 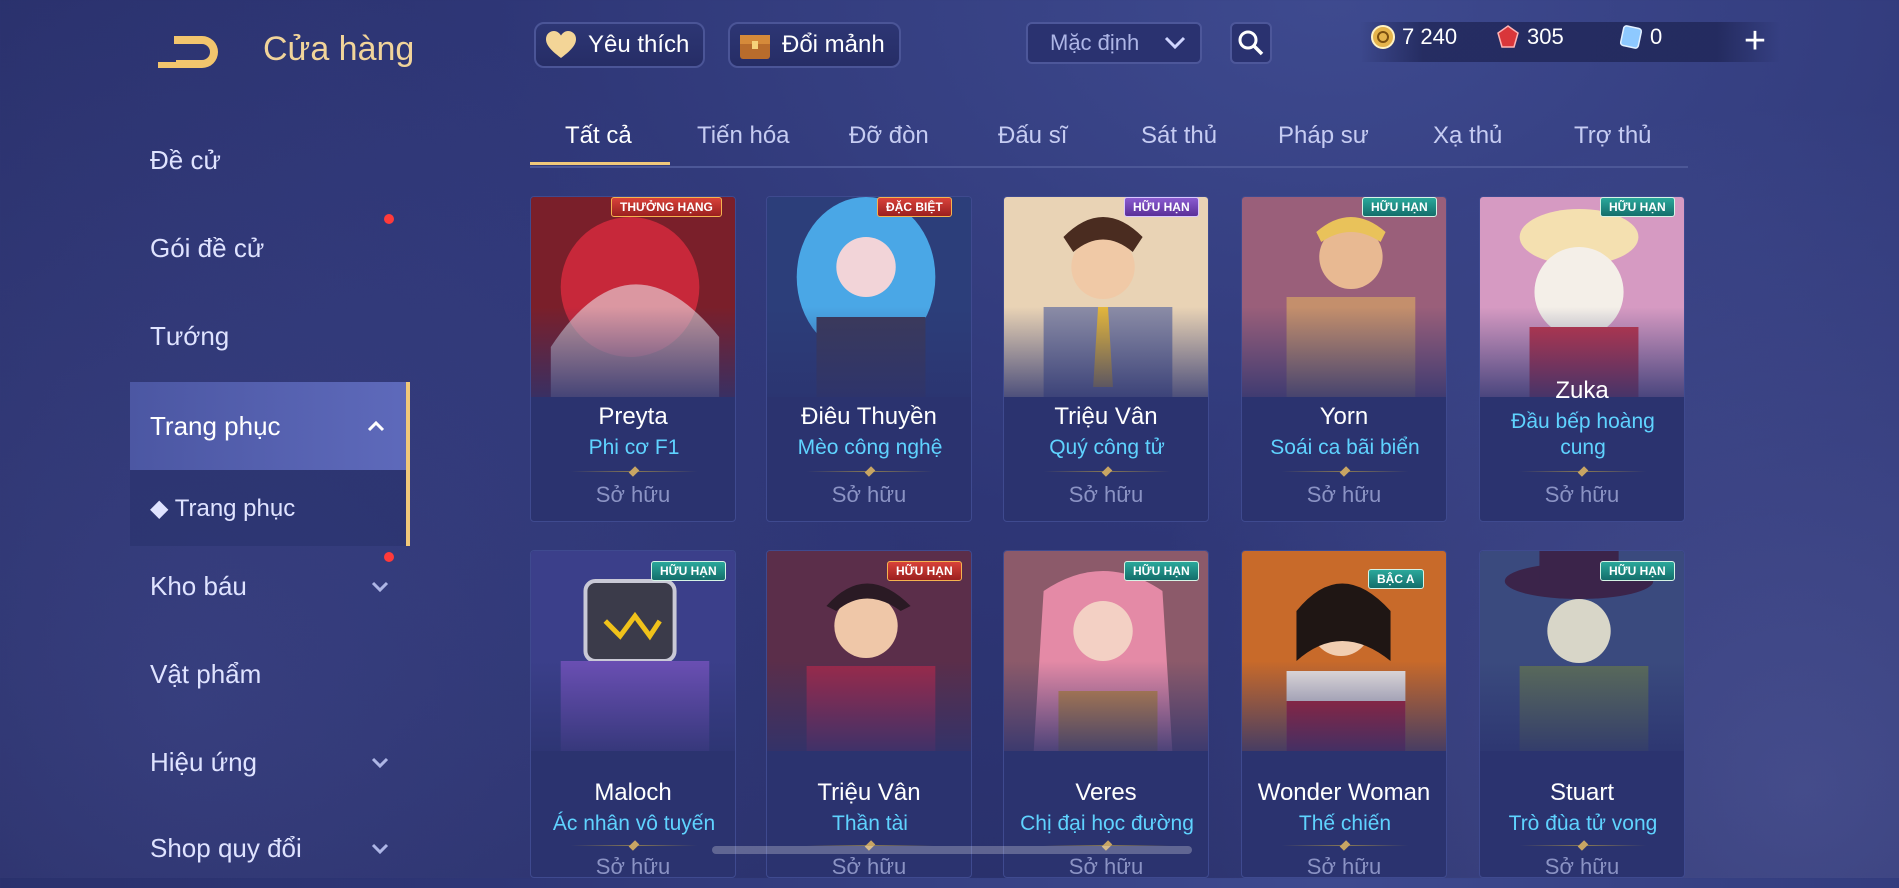 What do you see at coordinates (270, 762) in the screenshot?
I see `sidebar-item-effects: Hiệu ứng` at bounding box center [270, 762].